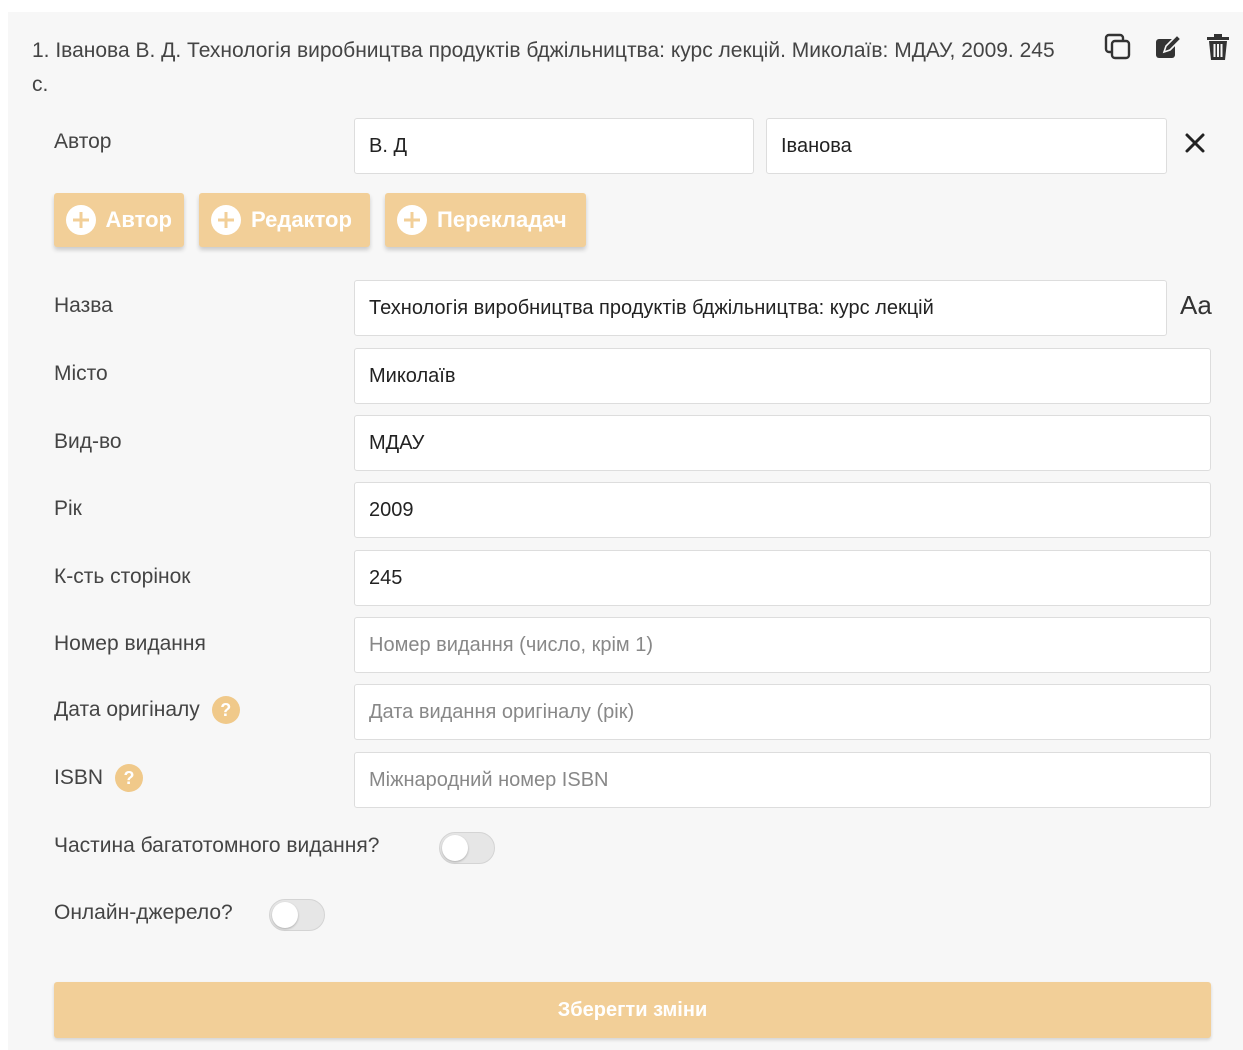  I want to click on trash-icon, so click(1218, 47).